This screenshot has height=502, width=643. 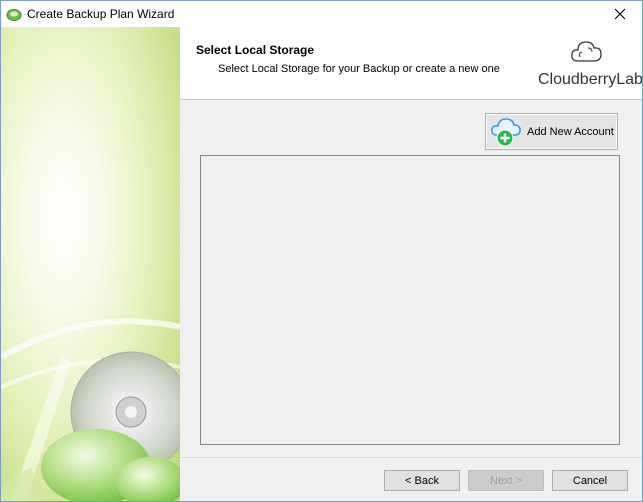 I want to click on add-cloud-account-icon, so click(x=506, y=132).